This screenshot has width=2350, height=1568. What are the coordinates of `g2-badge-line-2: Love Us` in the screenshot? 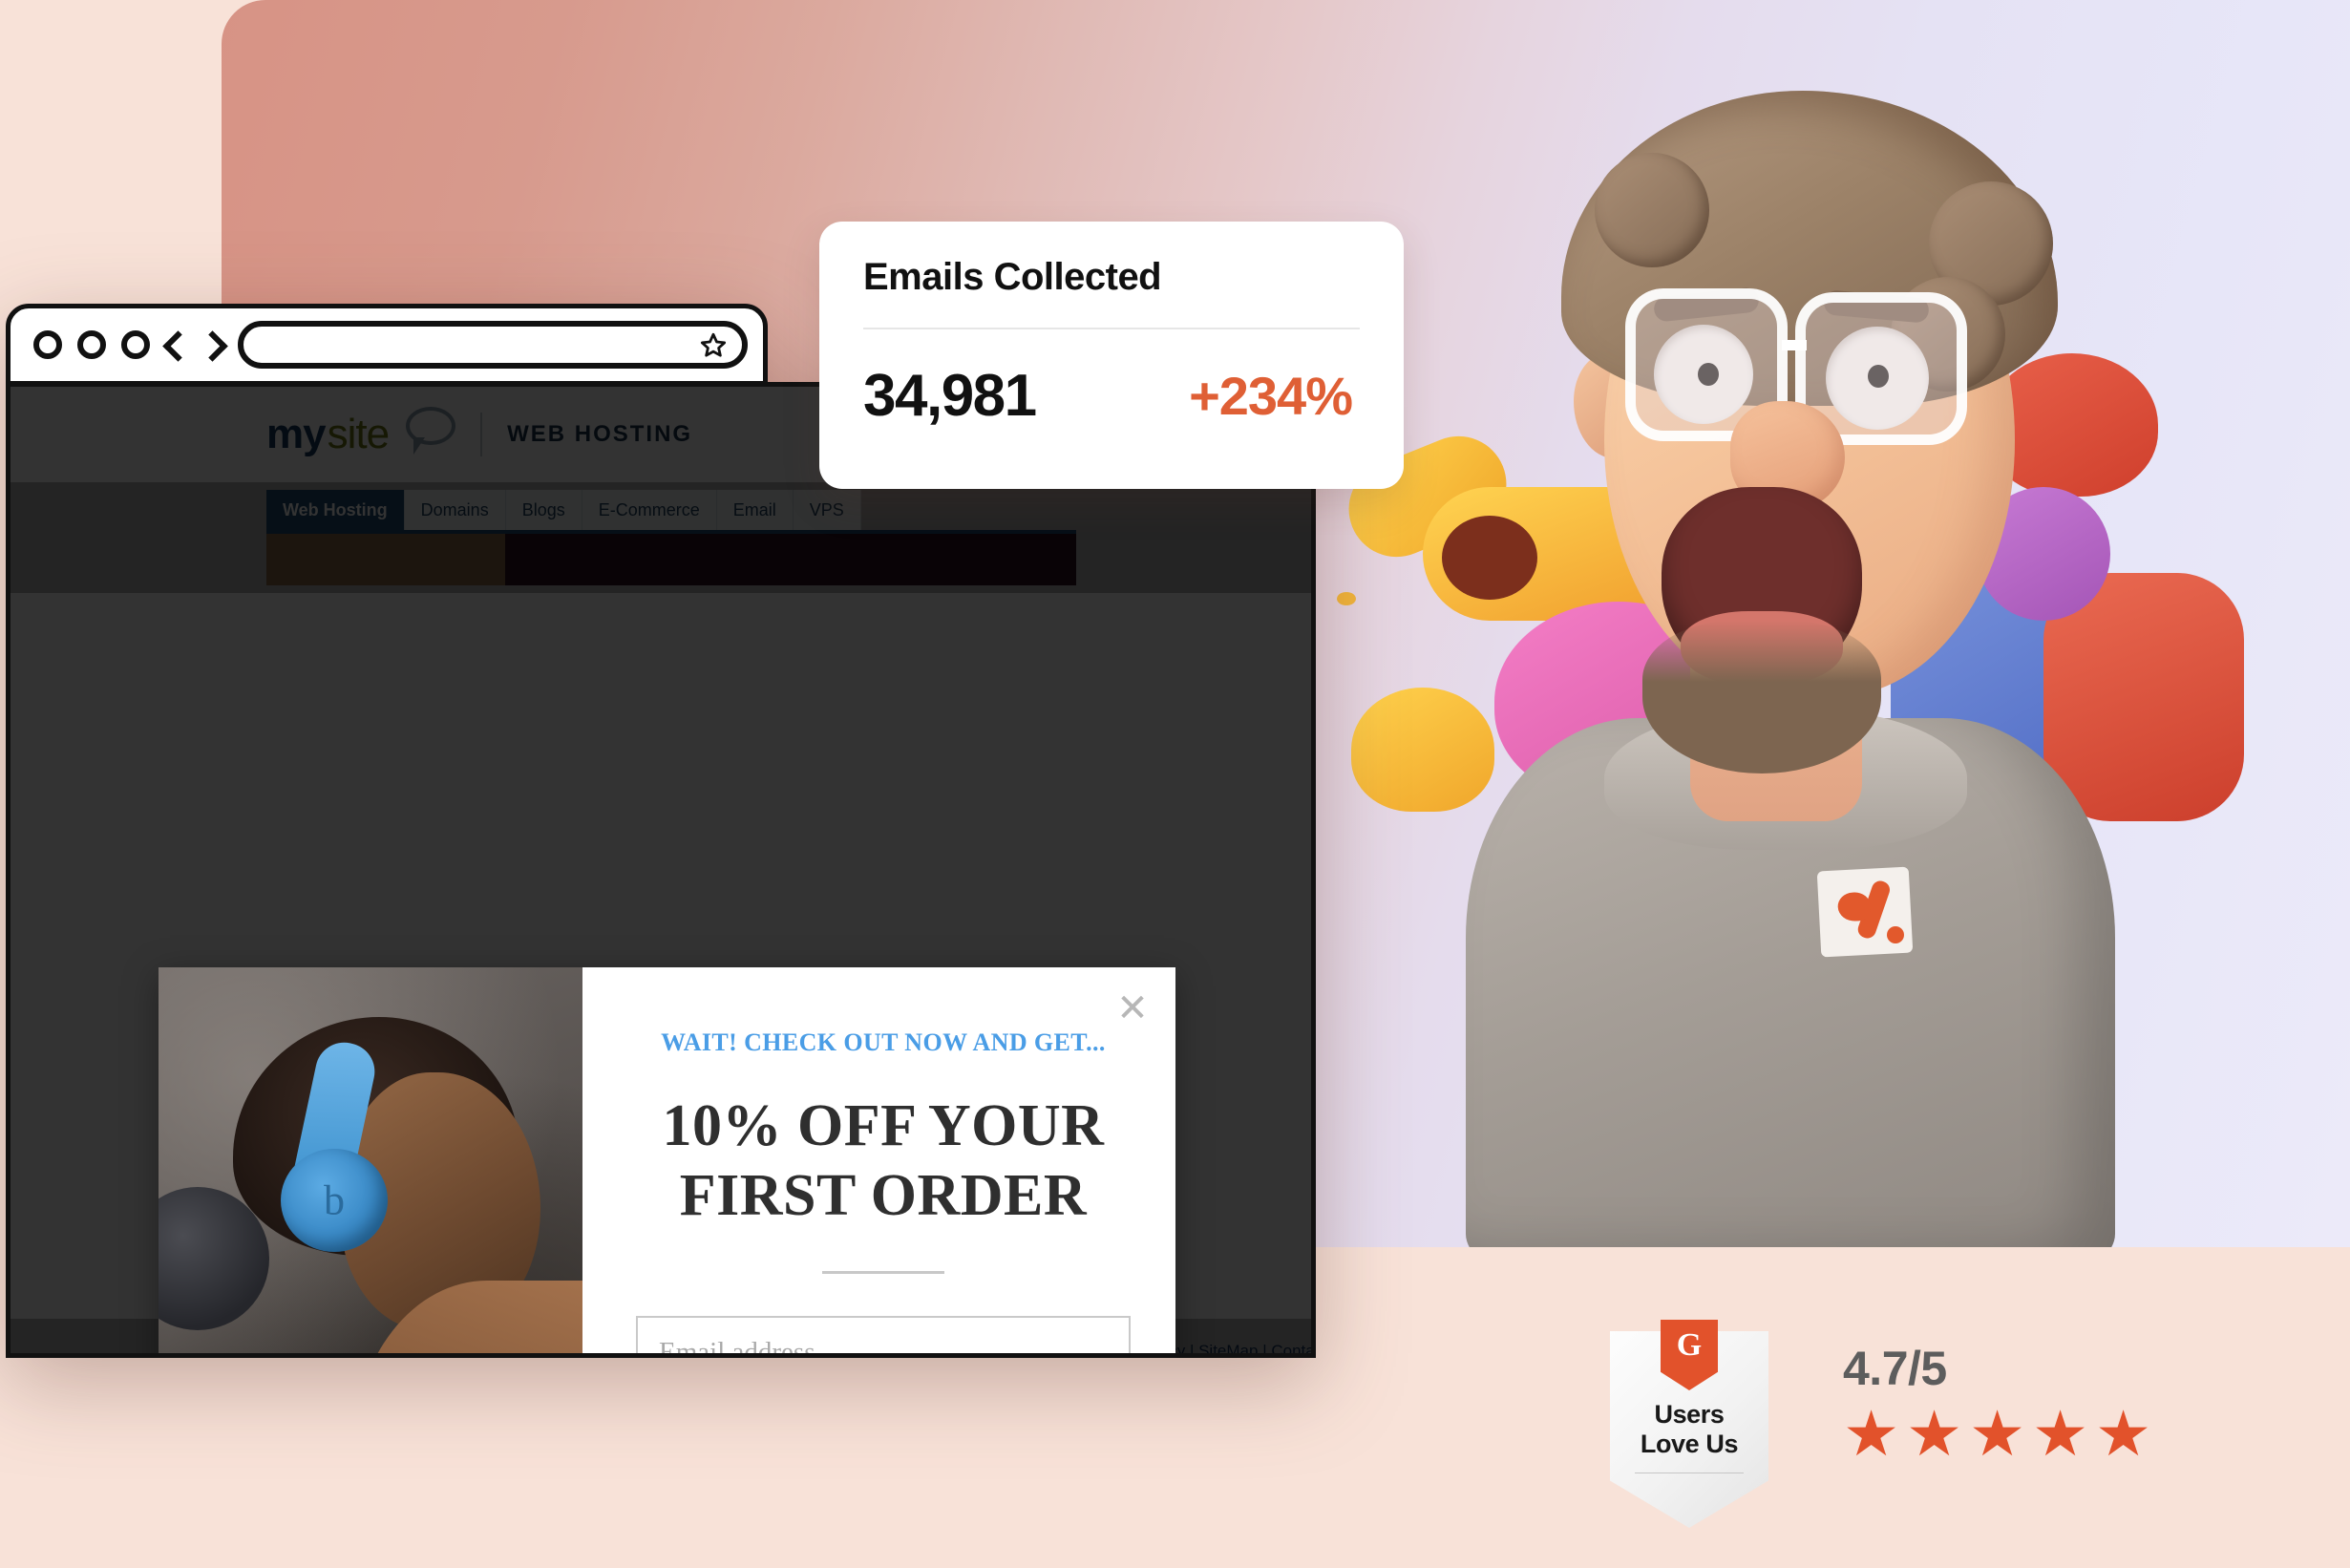 It's located at (1689, 1443).